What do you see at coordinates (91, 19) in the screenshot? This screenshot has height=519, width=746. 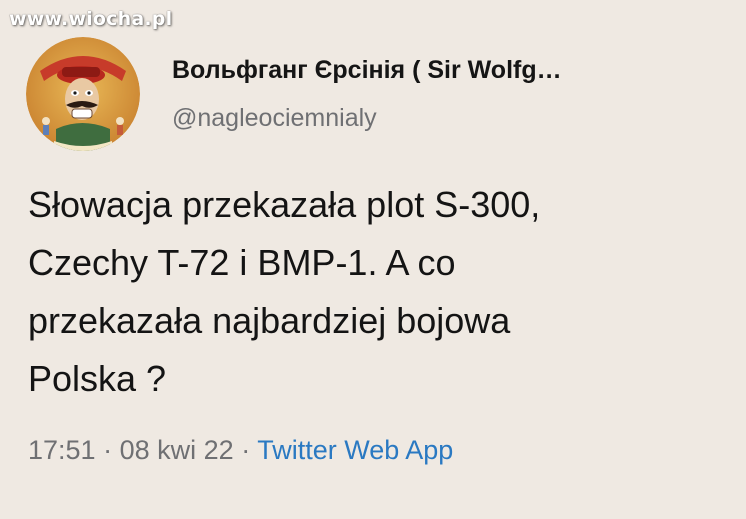 I see `watermark-logo: www.wiocha.pl` at bounding box center [91, 19].